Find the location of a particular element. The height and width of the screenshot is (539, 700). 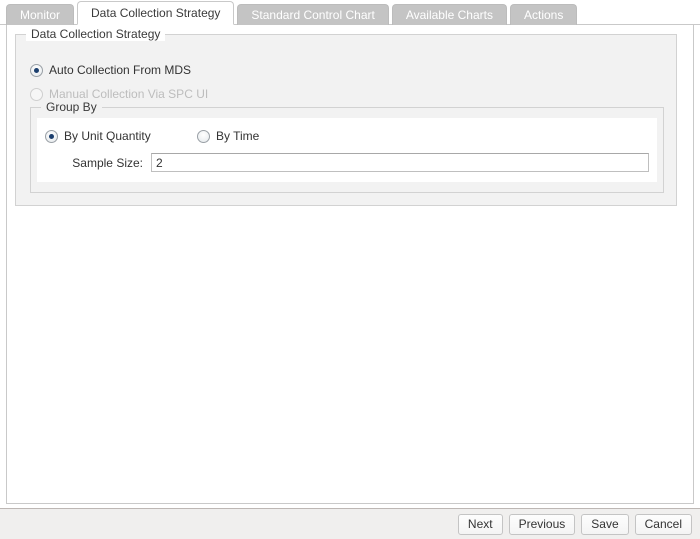

sample-size-field-row: Sample Size: is located at coordinates (347, 162).